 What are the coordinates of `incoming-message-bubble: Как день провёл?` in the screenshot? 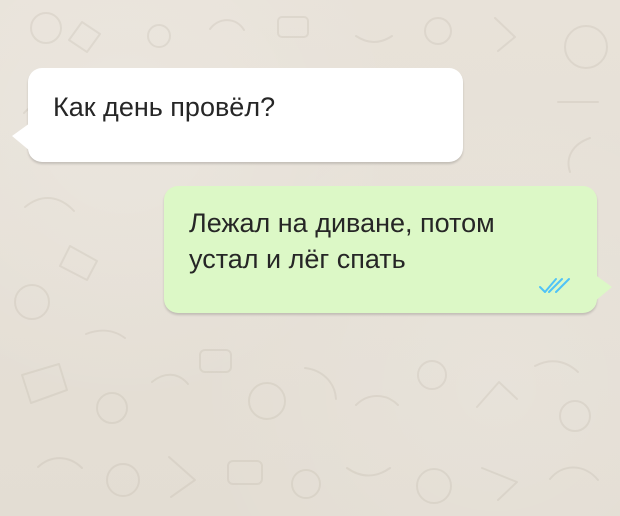 It's located at (237, 115).